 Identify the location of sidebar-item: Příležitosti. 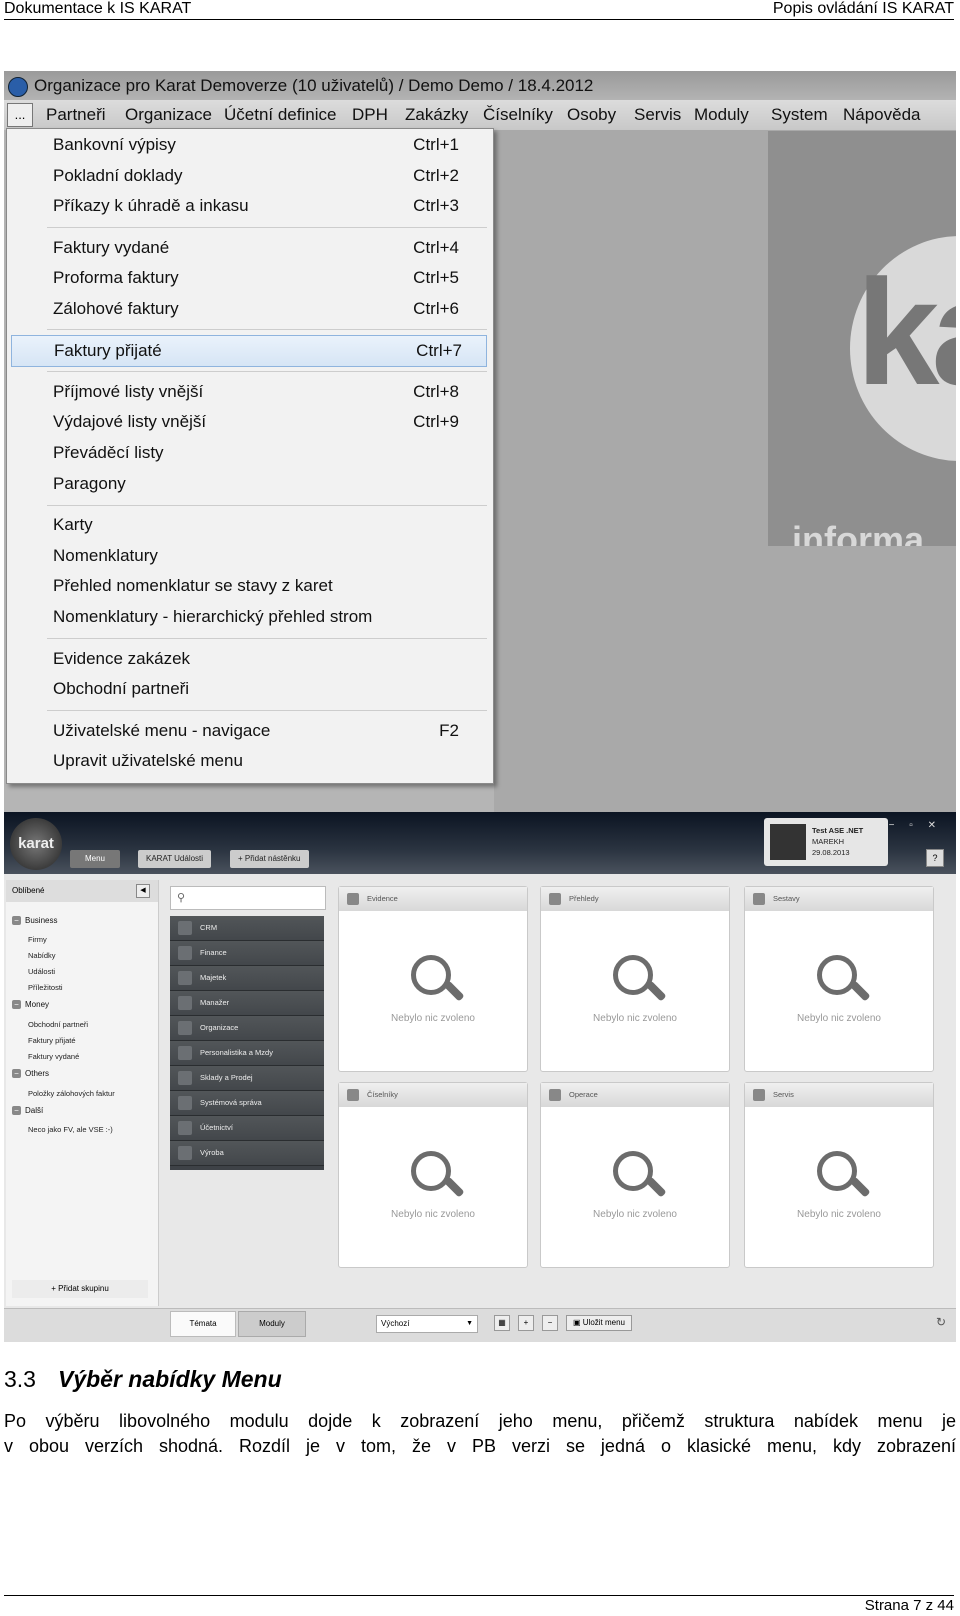
(45, 987).